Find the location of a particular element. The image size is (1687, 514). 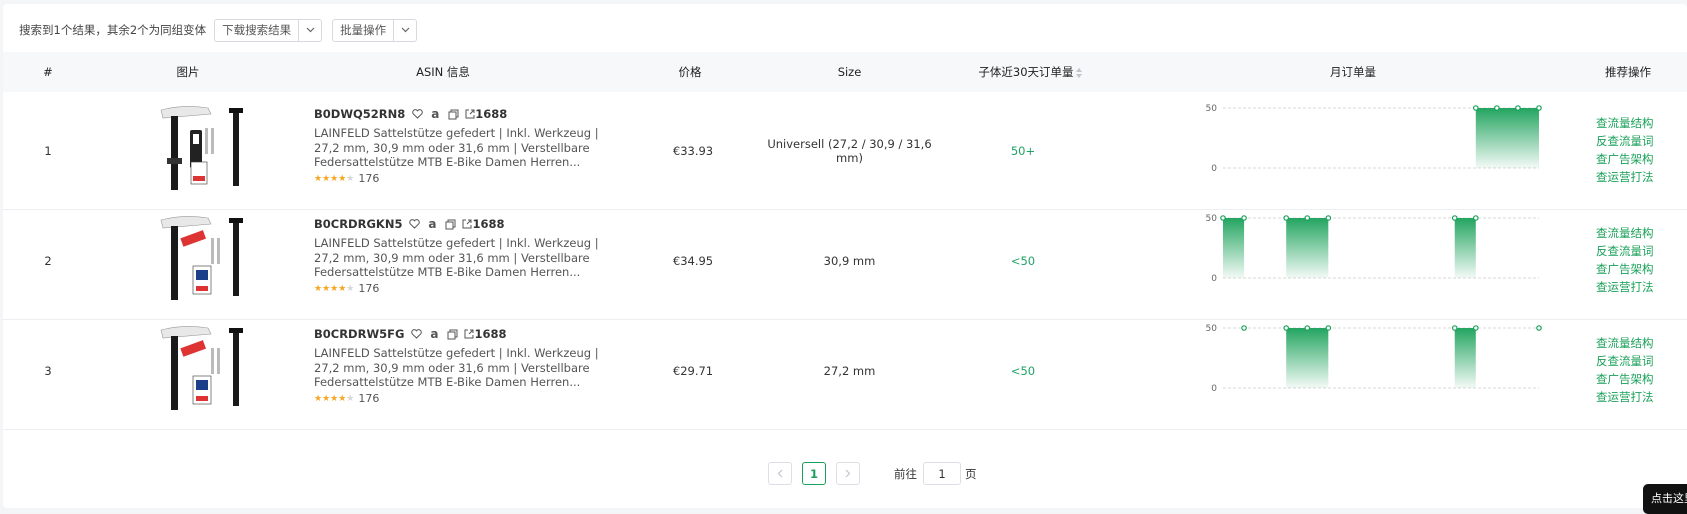

prev-page-button is located at coordinates (780, 473).